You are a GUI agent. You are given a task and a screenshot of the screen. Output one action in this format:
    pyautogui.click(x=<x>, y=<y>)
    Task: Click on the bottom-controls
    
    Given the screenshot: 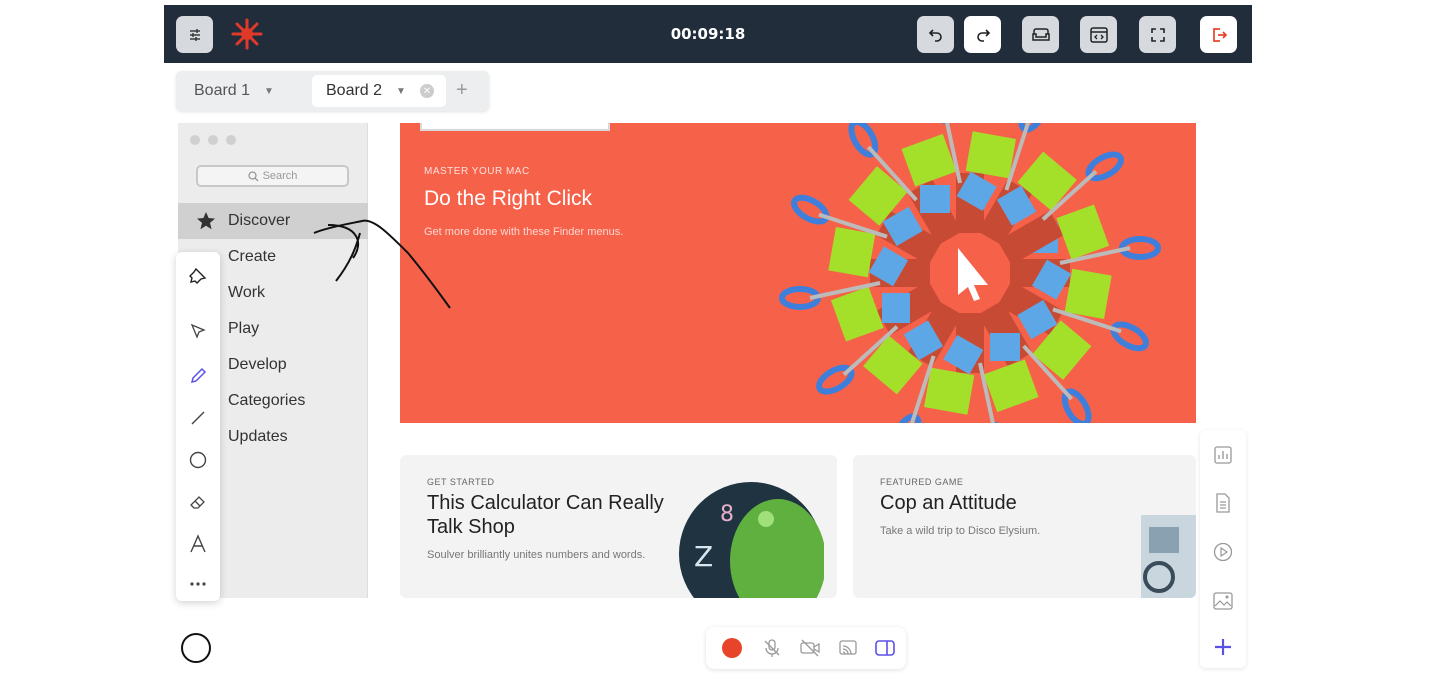 What is the action you would take?
    pyautogui.click(x=806, y=648)
    